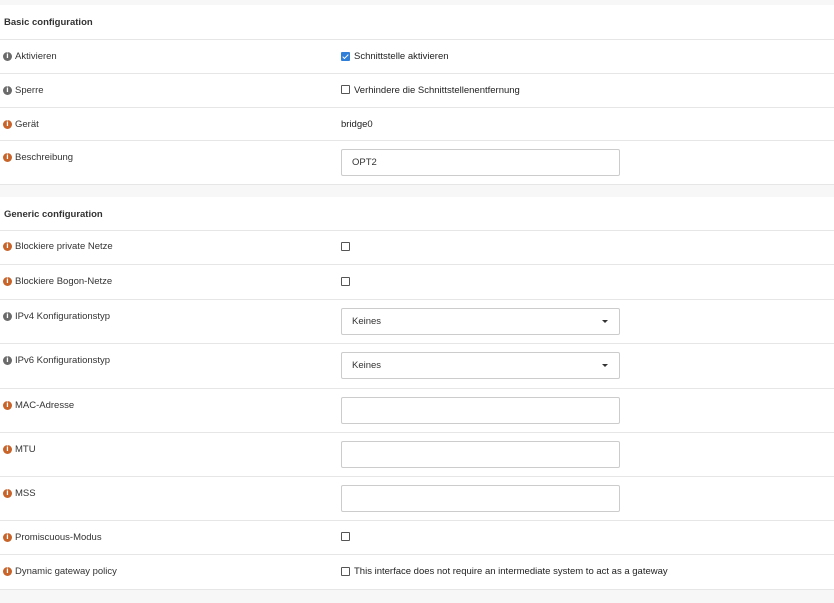 The width and height of the screenshot is (834, 603). I want to click on row-ipv6-type: i IPv6 Konfigurationstyp Keines, so click(417, 366).